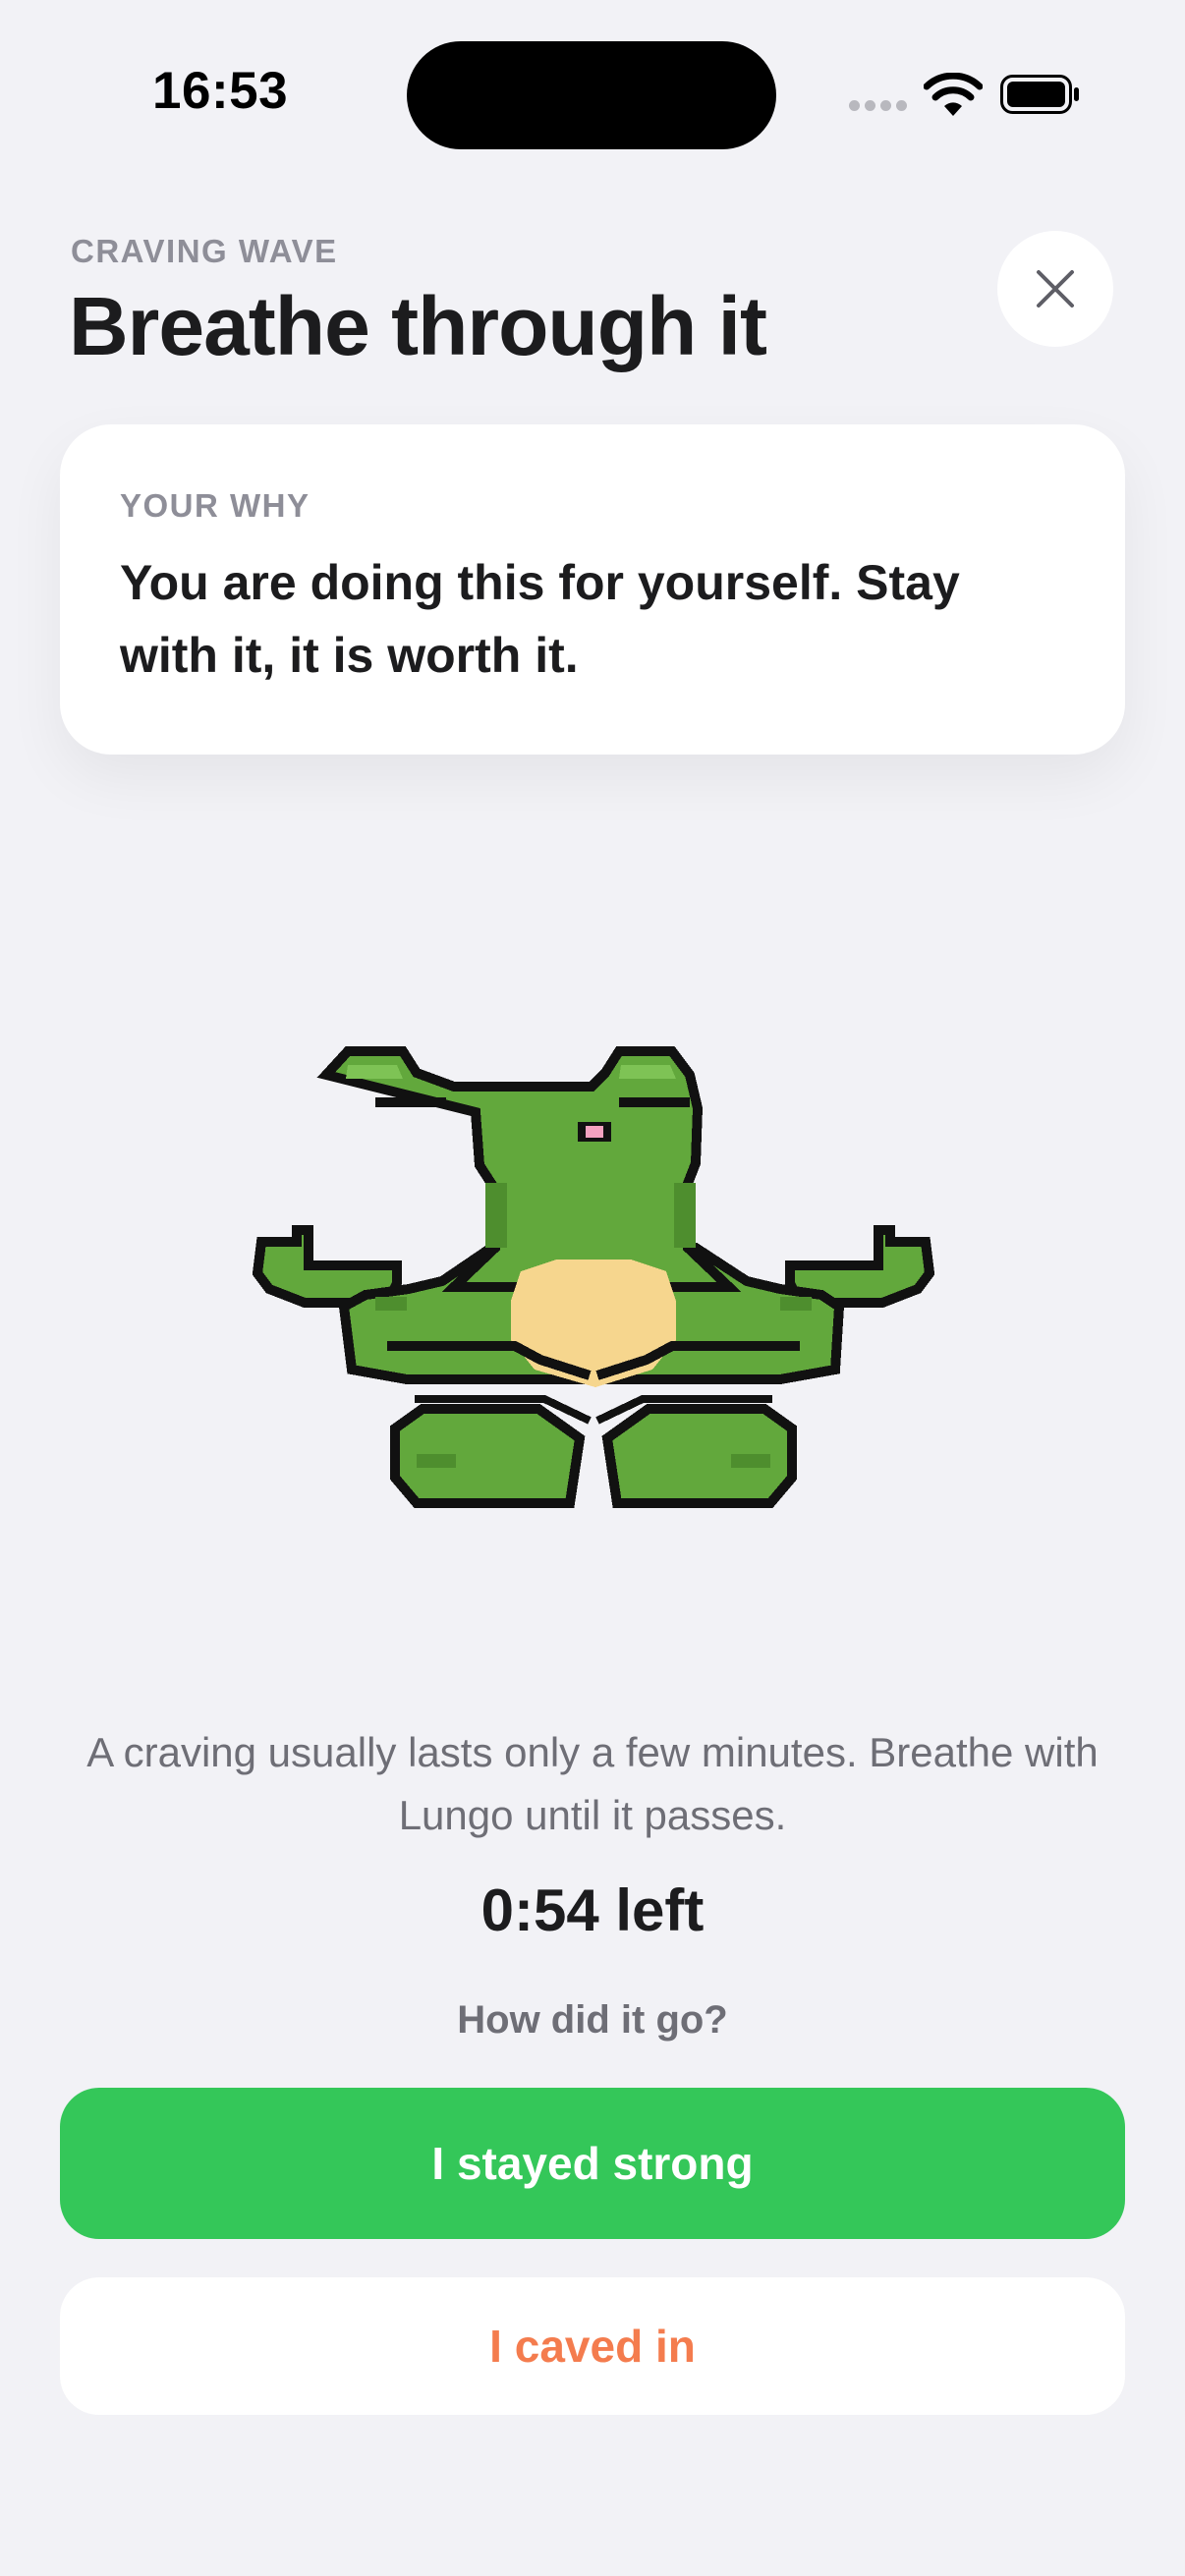  What do you see at coordinates (592, 2020) in the screenshot?
I see `outcome-prompt: How did it go?` at bounding box center [592, 2020].